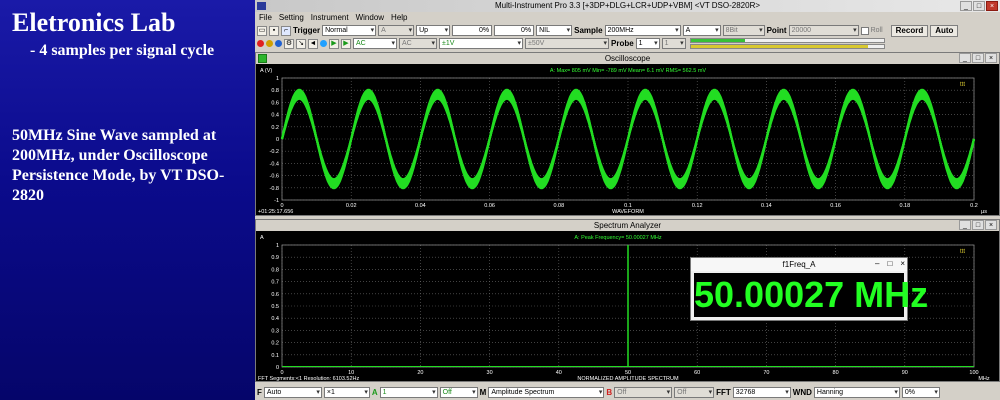 The width and height of the screenshot is (1000, 400). I want to click on x-tick-label: 40, so click(559, 373).